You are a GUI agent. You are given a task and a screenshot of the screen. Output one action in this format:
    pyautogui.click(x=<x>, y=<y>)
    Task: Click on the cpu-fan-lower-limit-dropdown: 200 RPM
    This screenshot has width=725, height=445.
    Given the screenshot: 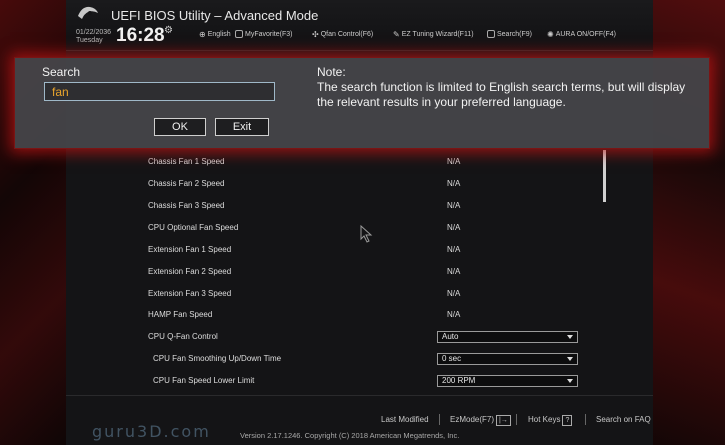 What is the action you would take?
    pyautogui.click(x=507, y=381)
    